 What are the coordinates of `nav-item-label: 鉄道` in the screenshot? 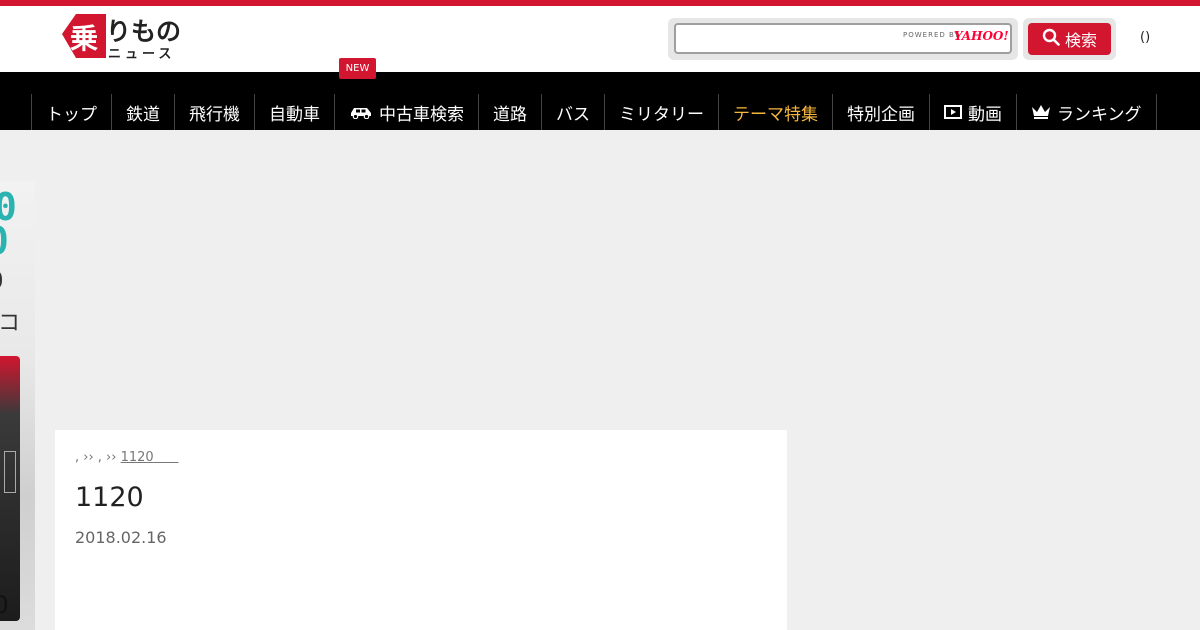 It's located at (143, 114).